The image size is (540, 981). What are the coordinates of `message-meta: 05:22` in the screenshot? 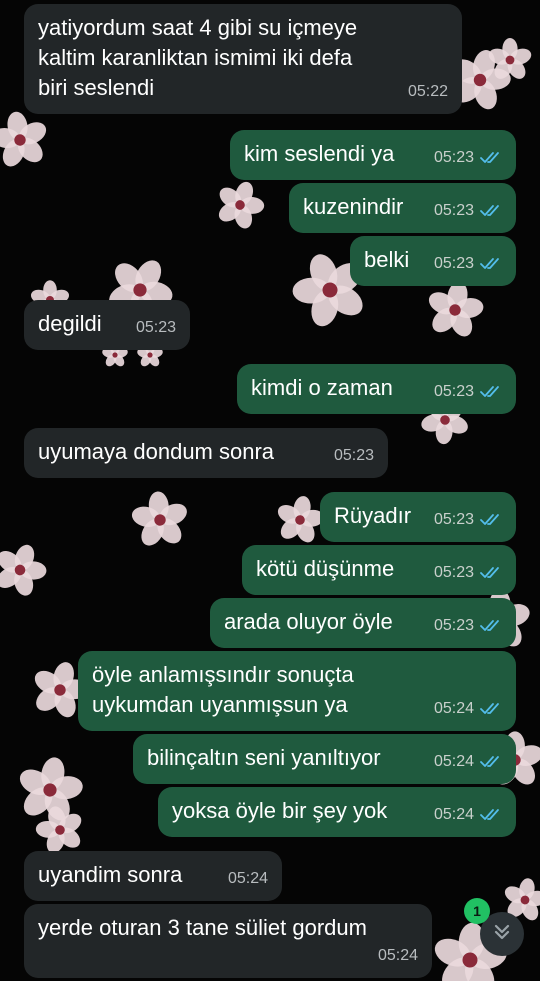 It's located at (428, 92).